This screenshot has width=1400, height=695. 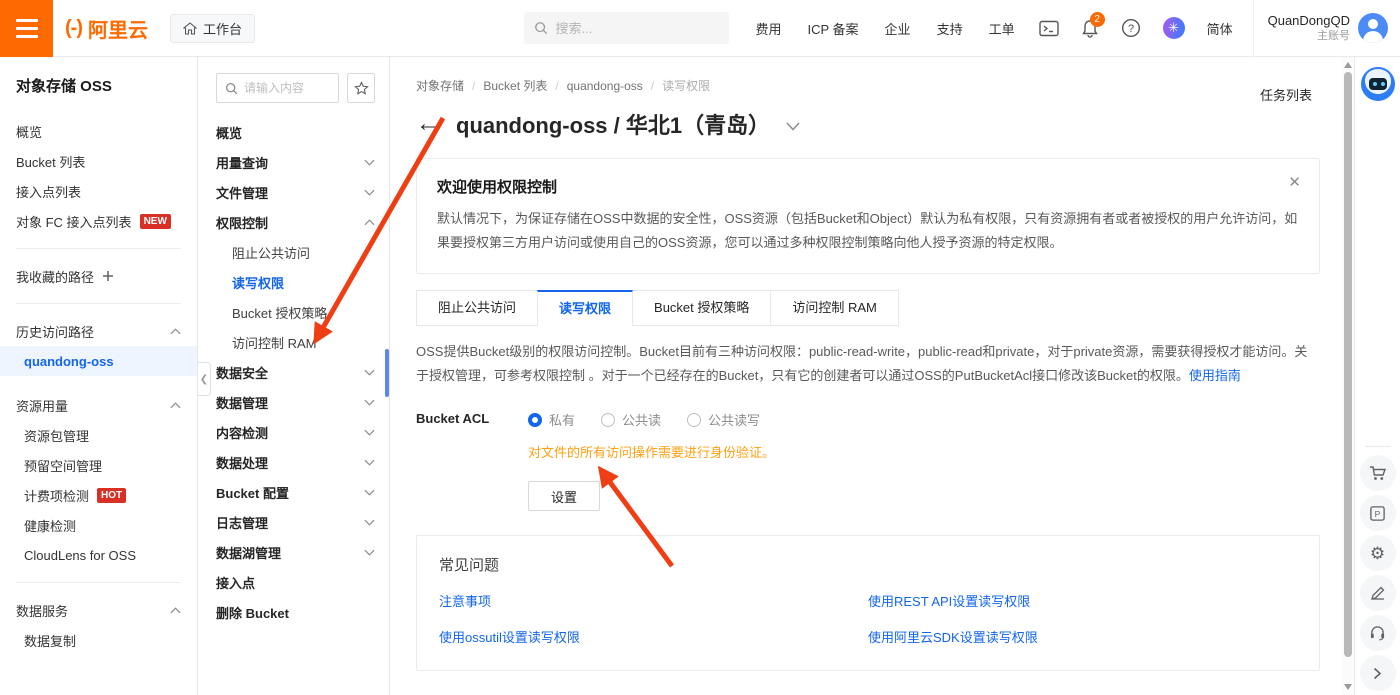 What do you see at coordinates (1082, 636) in the screenshot?
I see `faq-link-sdk: 使用阿里云SDK设置读写权限` at bounding box center [1082, 636].